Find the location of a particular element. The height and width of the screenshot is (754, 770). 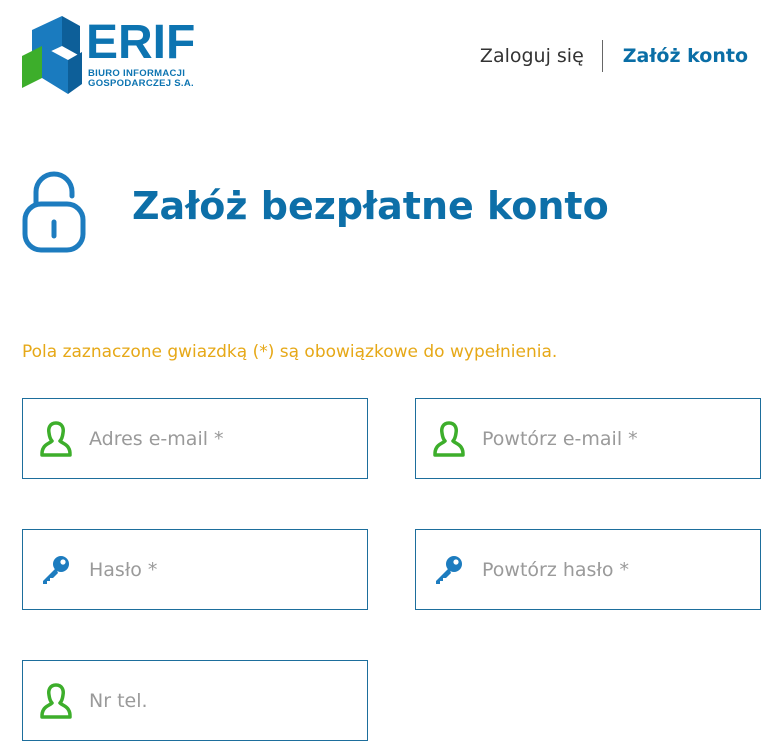

page-title: Załóż bezpłatne konto is located at coordinates (370, 206).